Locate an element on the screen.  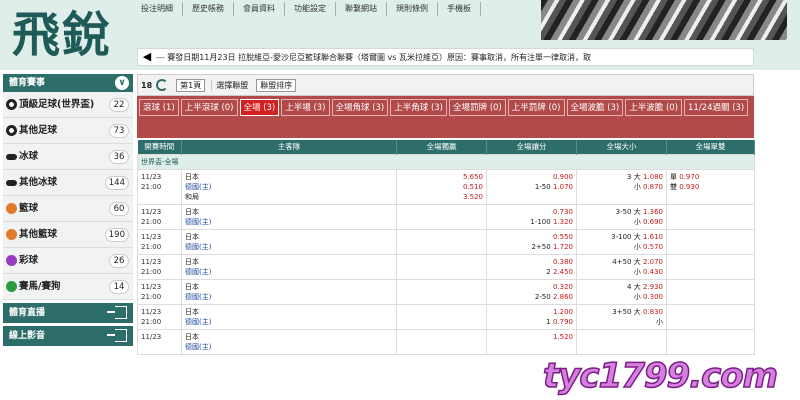
nav-member: 會員資料 is located at coordinates (259, 9).